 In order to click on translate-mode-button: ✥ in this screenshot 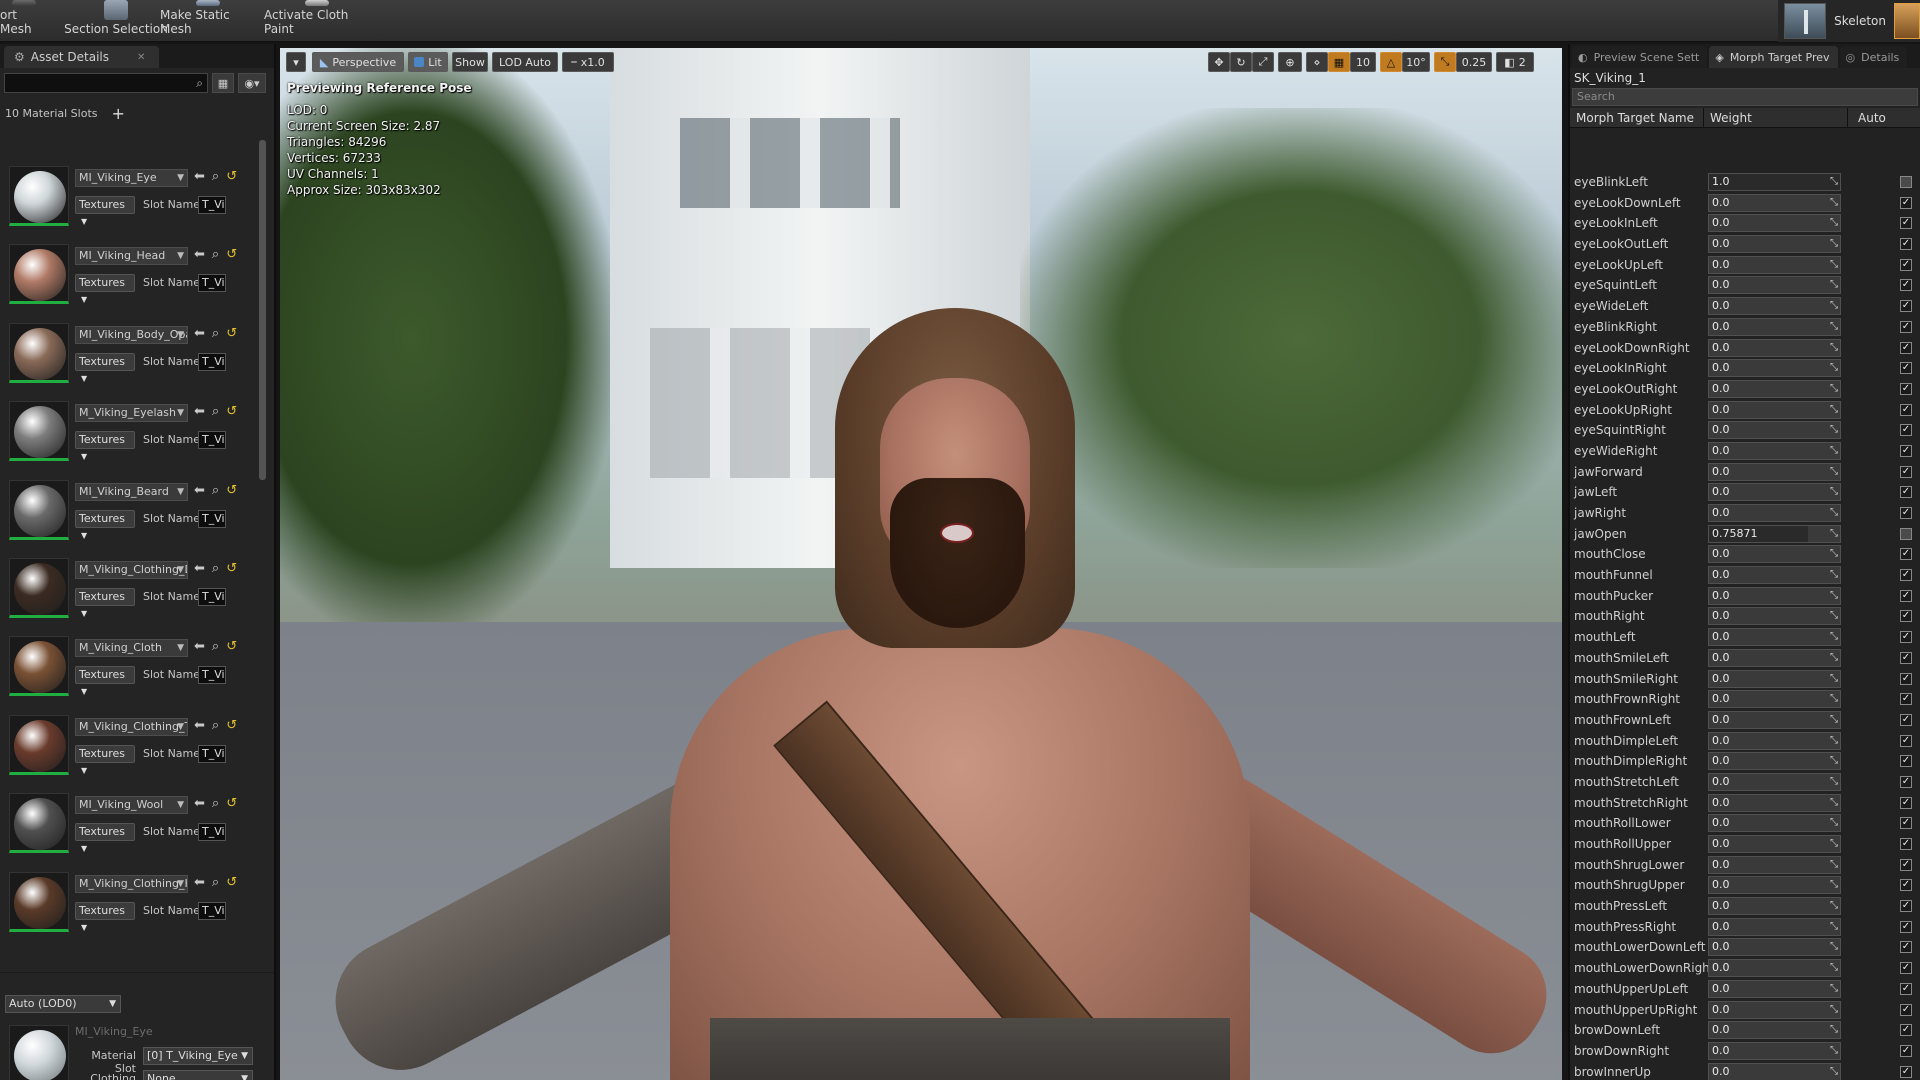, I will do `click(1219, 62)`.